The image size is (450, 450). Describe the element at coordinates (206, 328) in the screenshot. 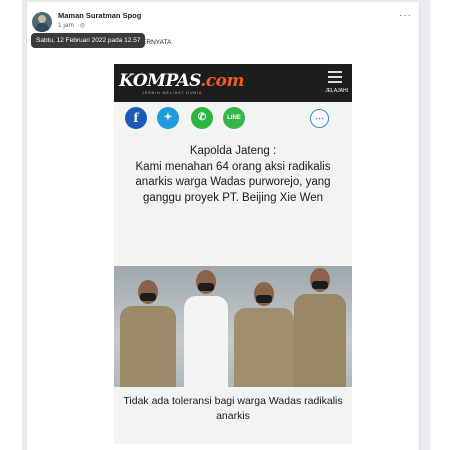

I see `official-figure` at that location.